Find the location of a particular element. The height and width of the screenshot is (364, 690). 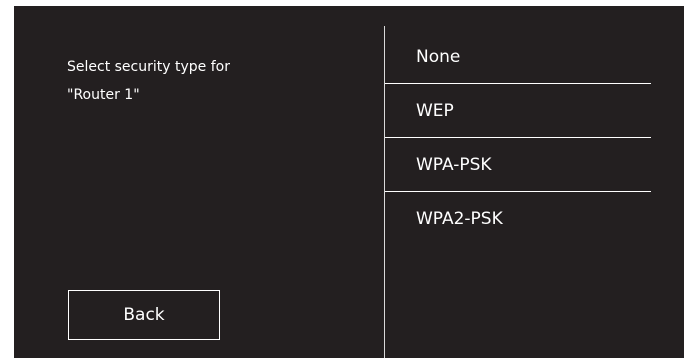

option-wpa-psk: WPA-PSK is located at coordinates (518, 165).